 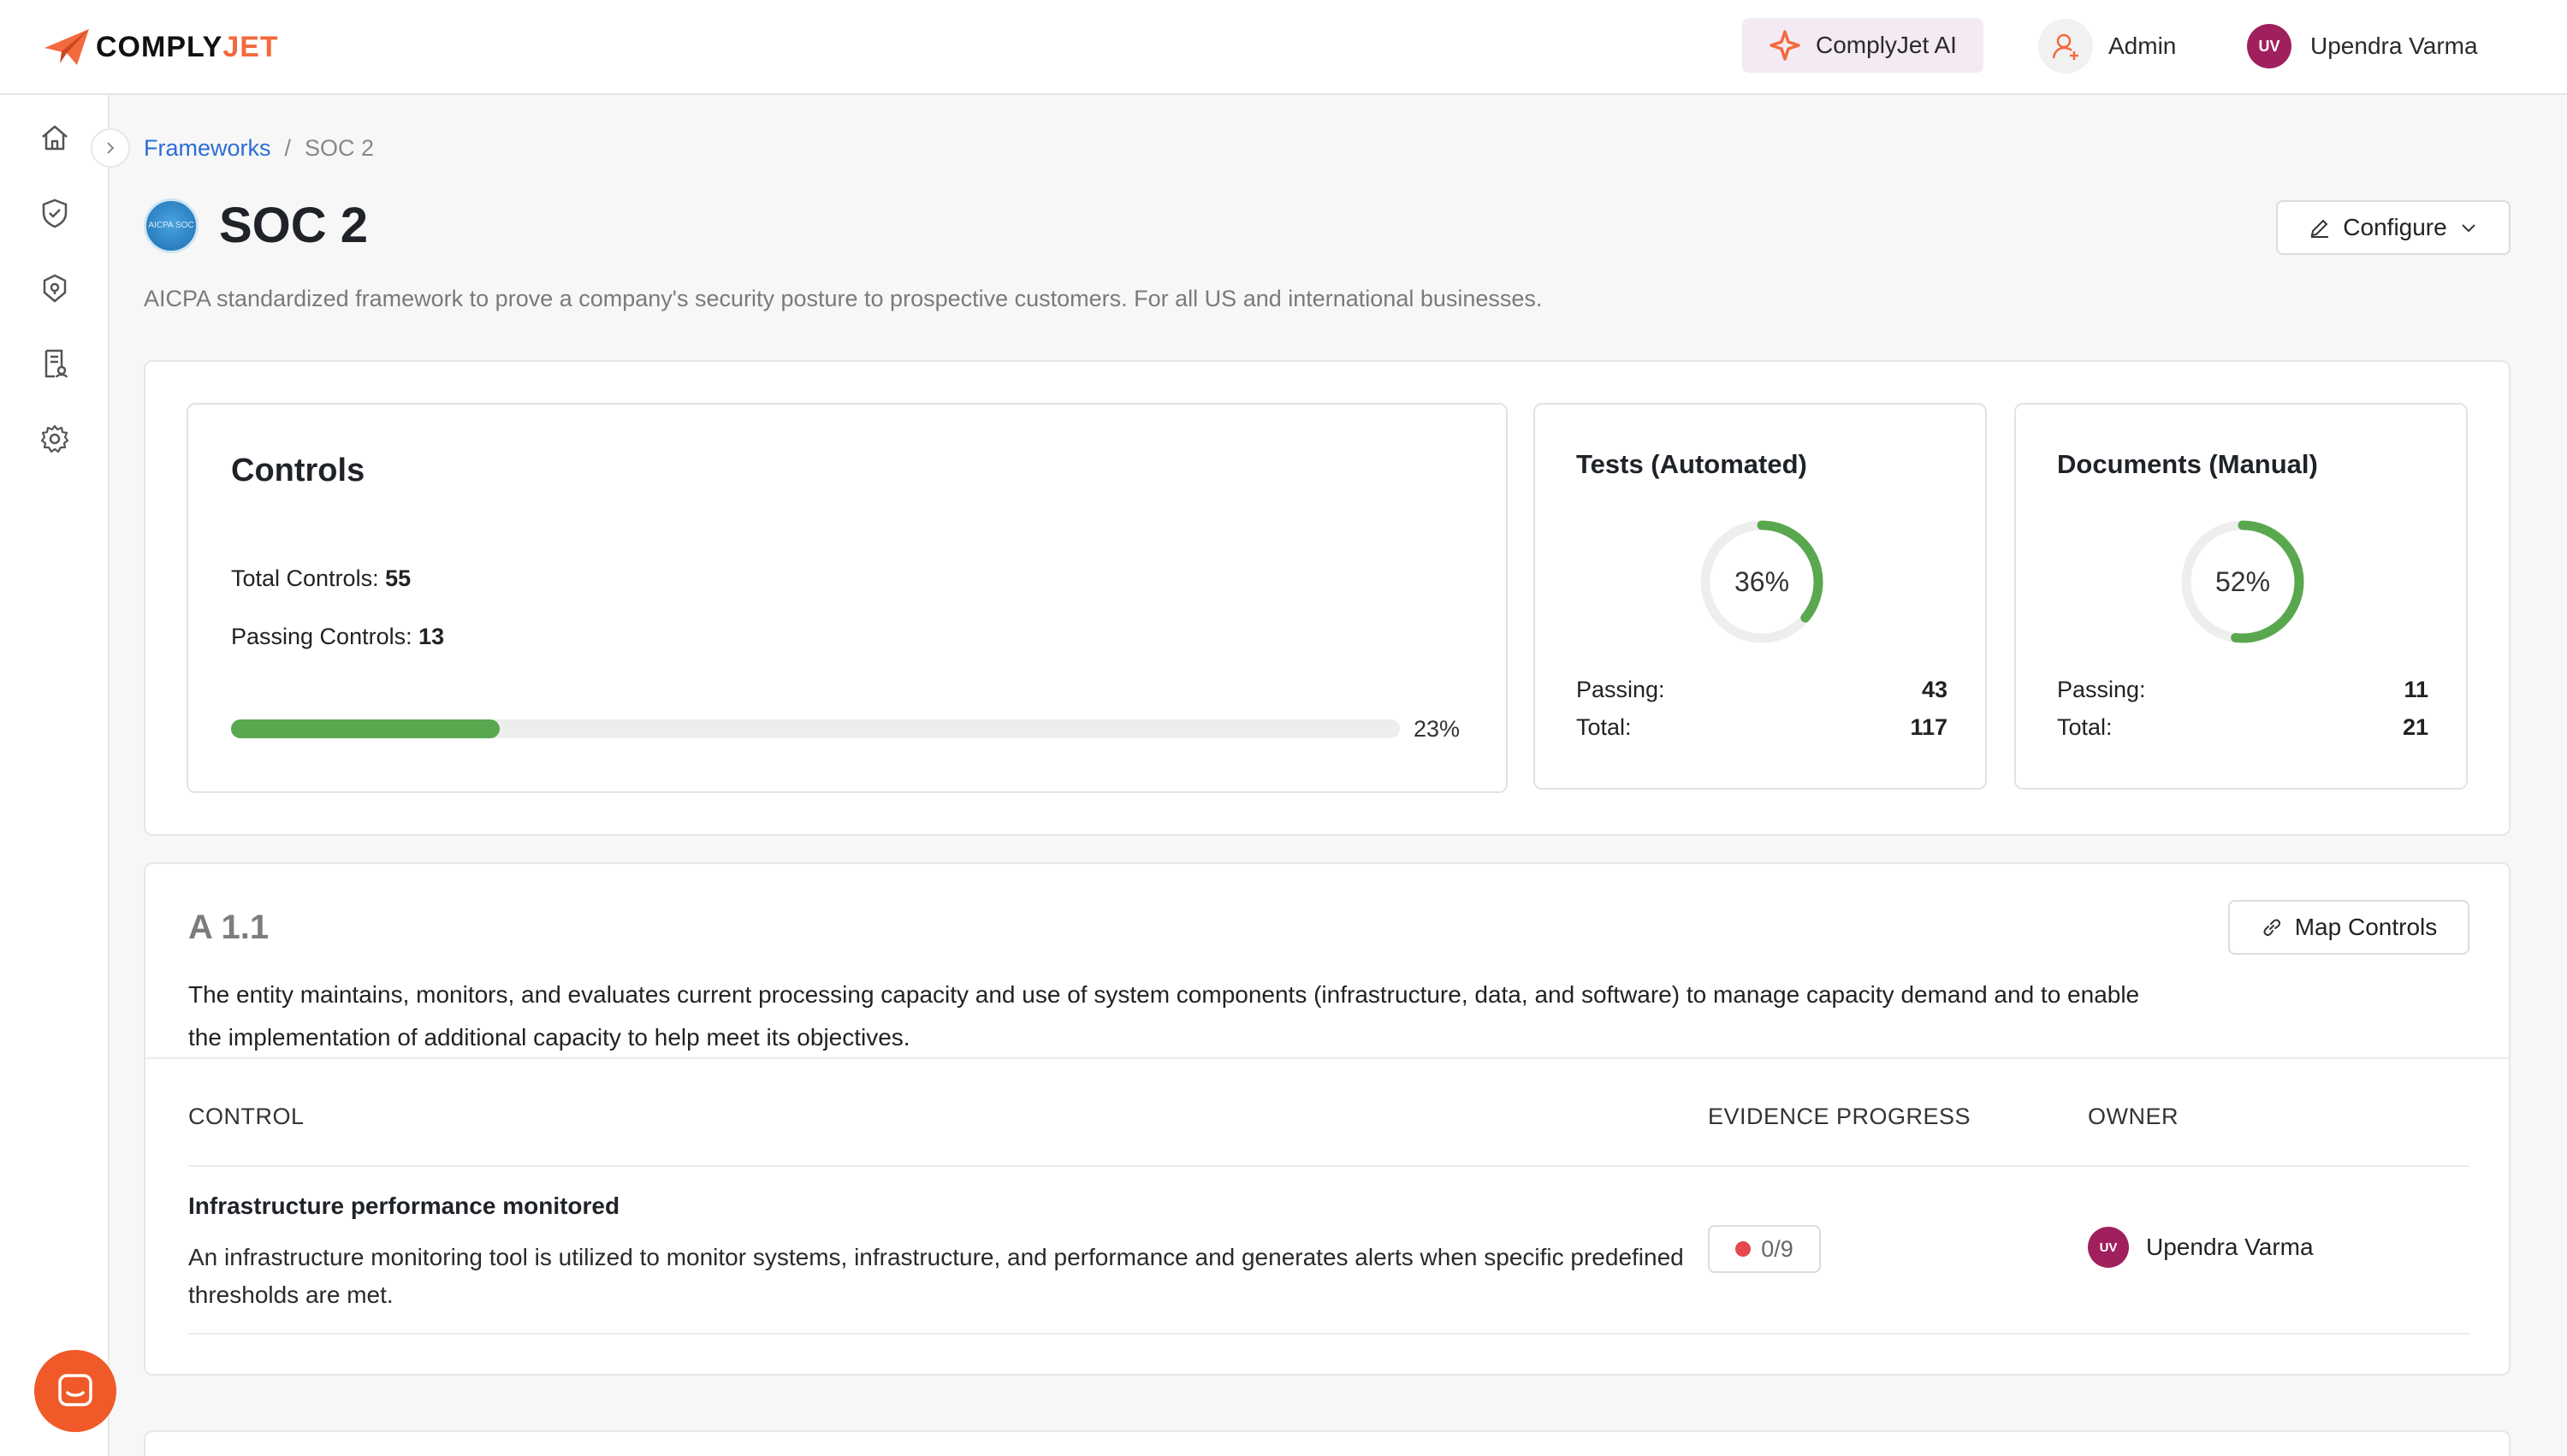 I want to click on admin-label: Admin, so click(x=2142, y=46).